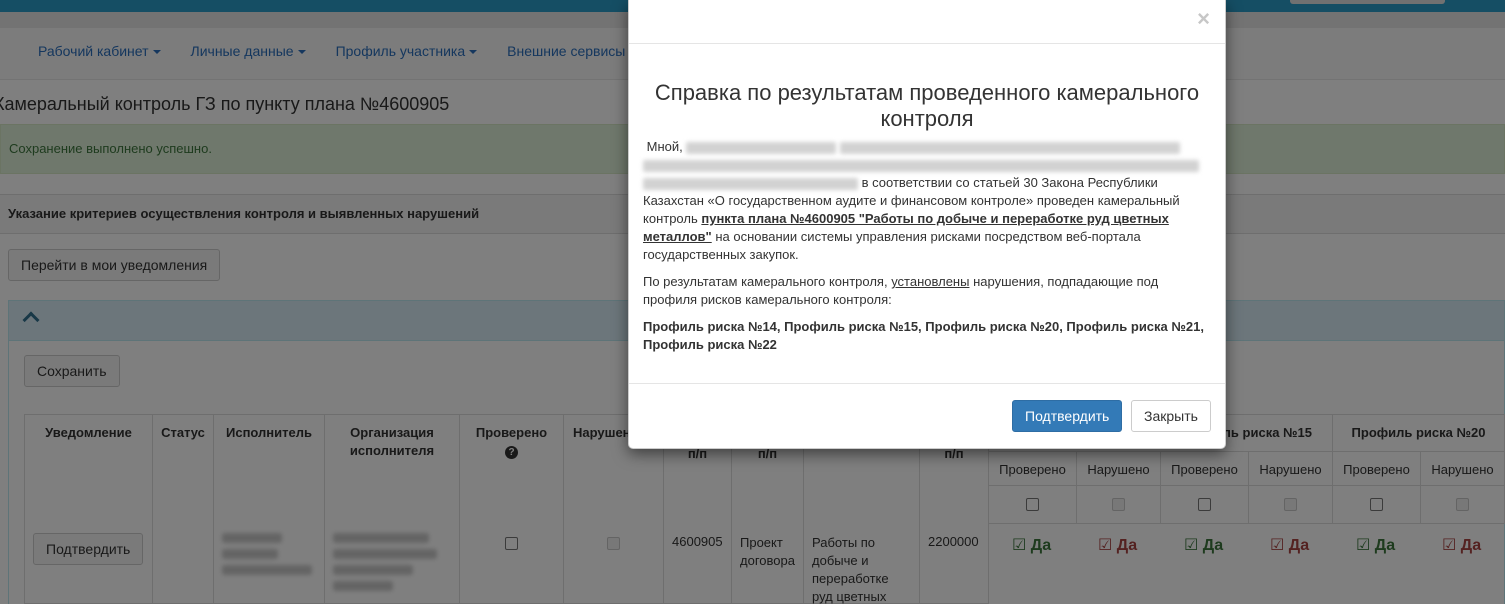  What do you see at coordinates (1067, 416) in the screenshot?
I see `confirm-button: Подтвердить` at bounding box center [1067, 416].